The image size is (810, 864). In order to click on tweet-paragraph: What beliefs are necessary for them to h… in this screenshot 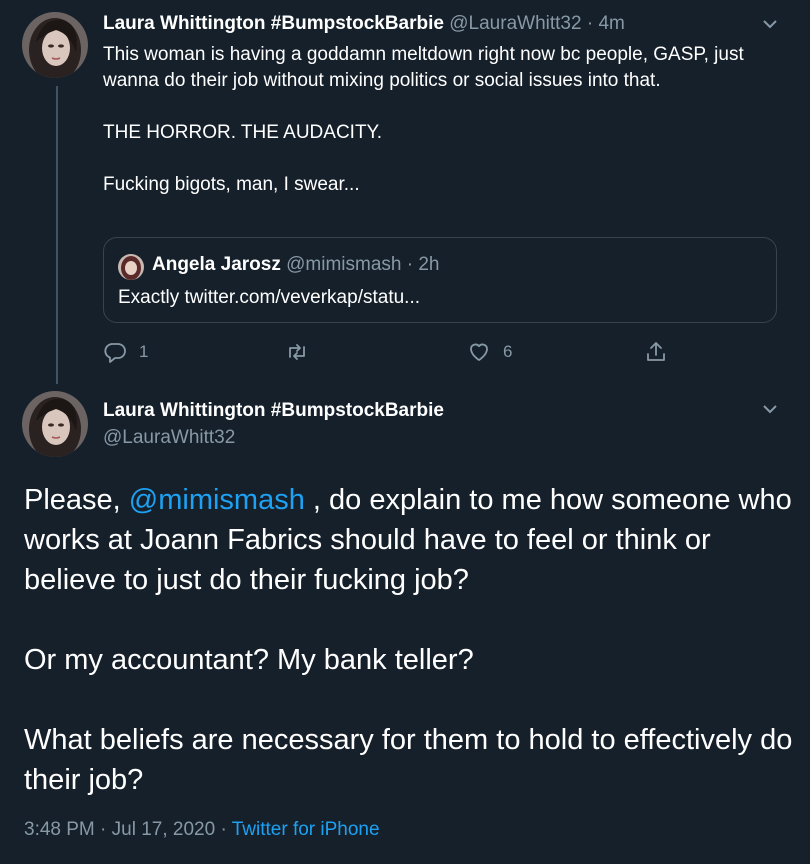, I will do `click(408, 760)`.